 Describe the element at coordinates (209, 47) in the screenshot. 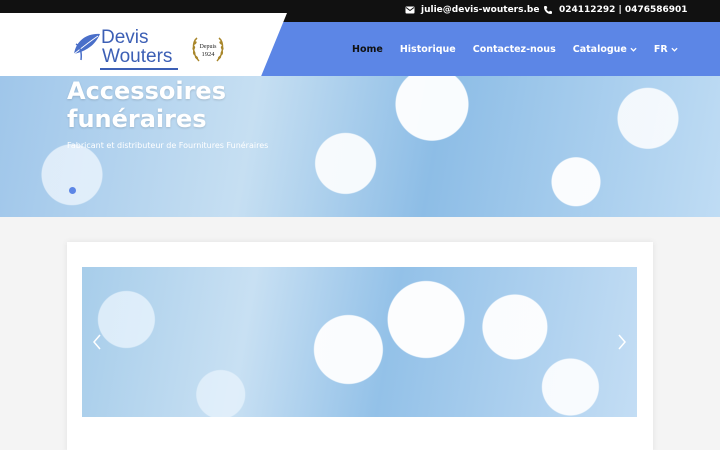

I see `seal-line1: Depuis` at that location.